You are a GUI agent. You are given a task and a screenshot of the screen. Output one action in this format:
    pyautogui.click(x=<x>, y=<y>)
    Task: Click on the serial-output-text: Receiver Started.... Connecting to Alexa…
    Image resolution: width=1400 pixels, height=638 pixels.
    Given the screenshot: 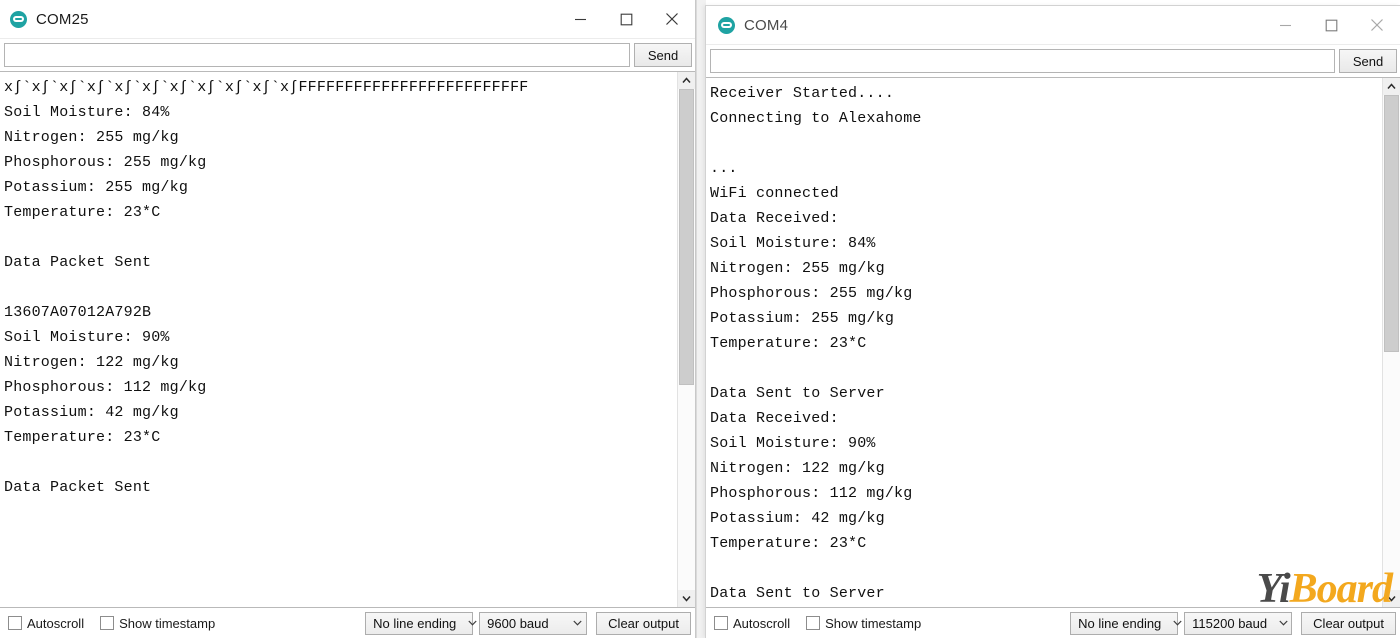 What is the action you would take?
    pyautogui.click(x=816, y=343)
    